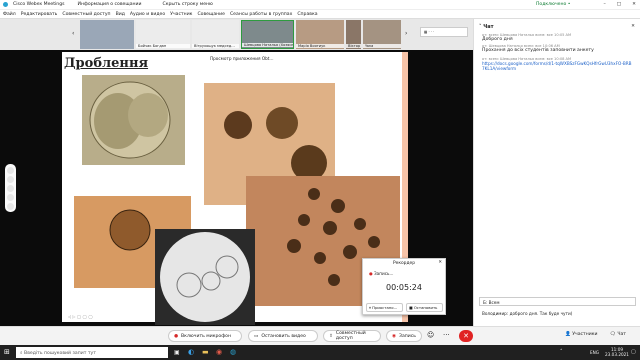 This screenshot has height=360, width=640. Describe the element at coordinates (353, 34) in the screenshot. I see `video-thumbnail: Віктор` at that location.